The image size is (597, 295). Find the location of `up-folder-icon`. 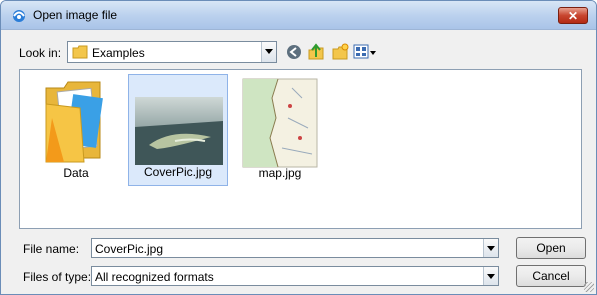

up-folder-icon is located at coordinates (316, 52).